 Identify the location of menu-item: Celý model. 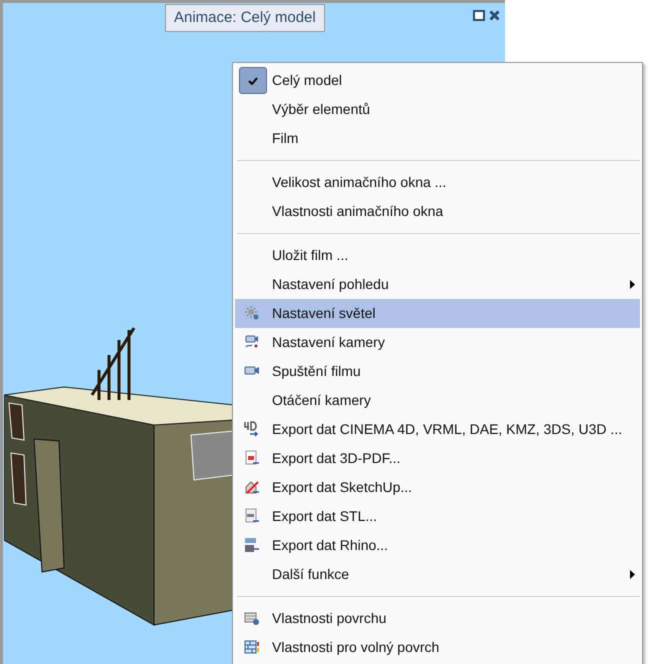
(437, 80).